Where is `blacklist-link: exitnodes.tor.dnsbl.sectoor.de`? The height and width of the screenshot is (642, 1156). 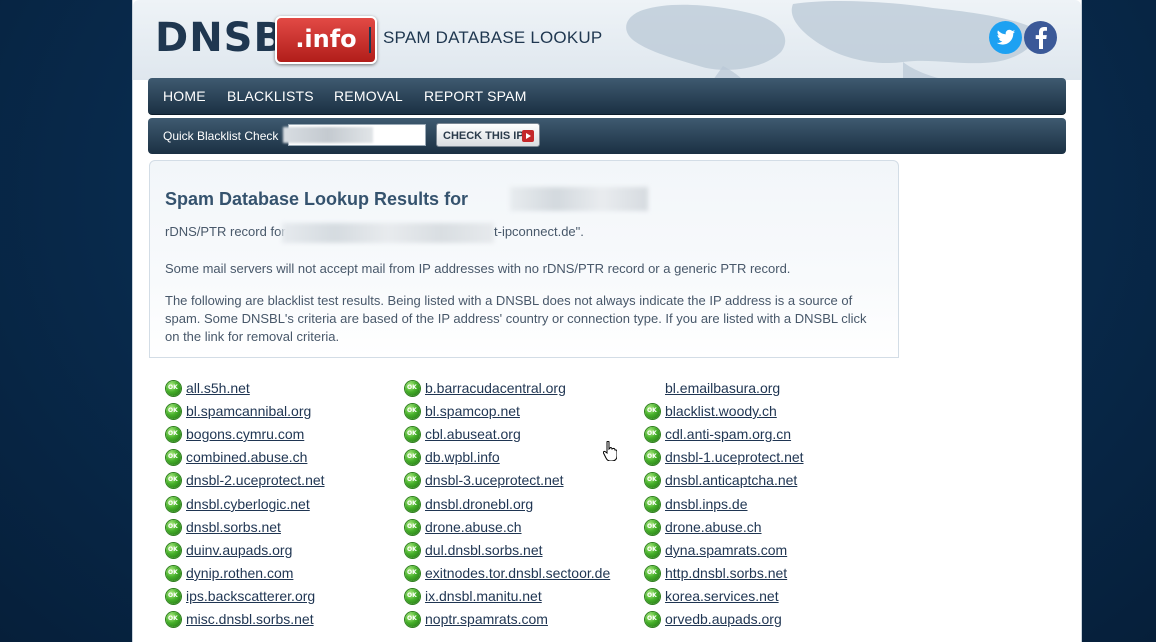
blacklist-link: exitnodes.tor.dnsbl.sectoor.de is located at coordinates (517, 573).